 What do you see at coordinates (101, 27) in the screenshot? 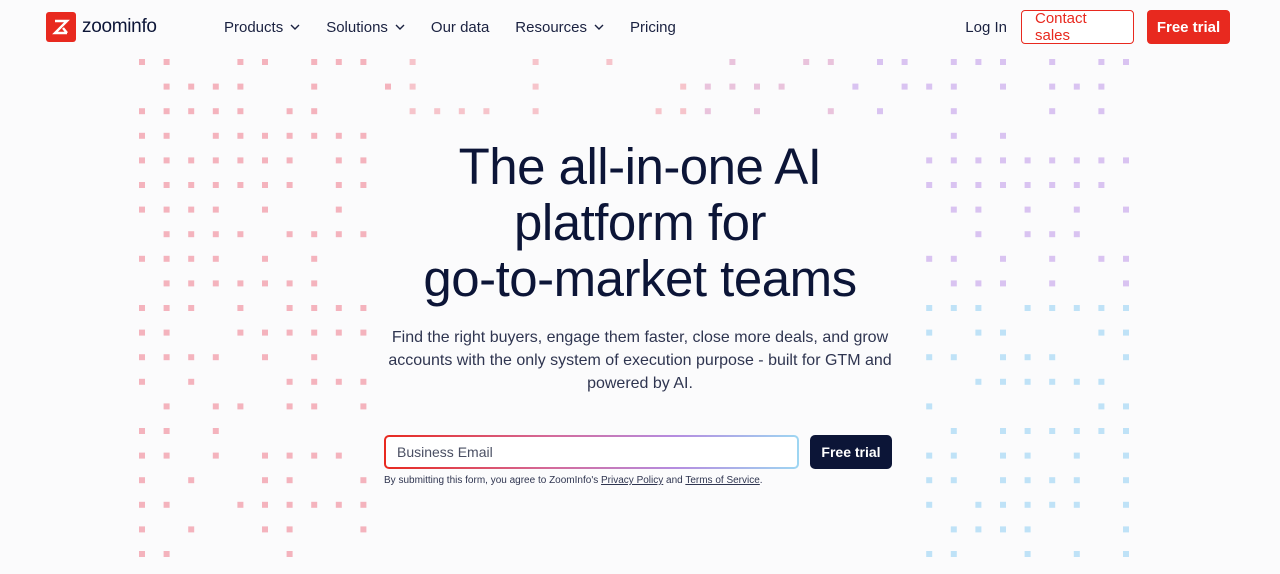
I see `zoominfo-logo: zoominfo` at bounding box center [101, 27].